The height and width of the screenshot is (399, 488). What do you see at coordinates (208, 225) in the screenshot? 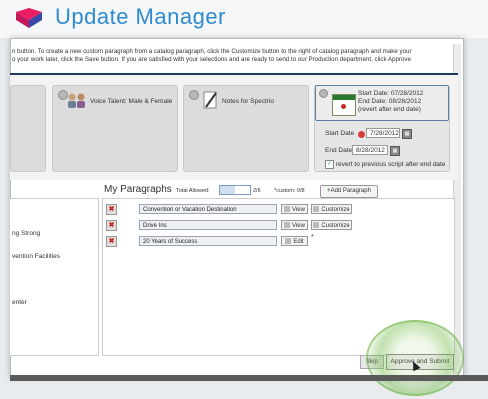
I see `paragraph-name-field: Drive Ins` at bounding box center [208, 225].